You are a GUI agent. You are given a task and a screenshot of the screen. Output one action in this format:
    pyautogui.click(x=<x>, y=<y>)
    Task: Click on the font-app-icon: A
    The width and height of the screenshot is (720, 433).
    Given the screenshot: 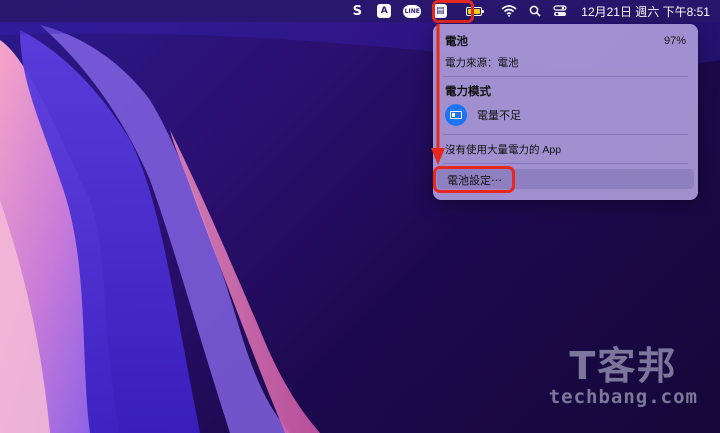 What is the action you would take?
    pyautogui.click(x=384, y=11)
    